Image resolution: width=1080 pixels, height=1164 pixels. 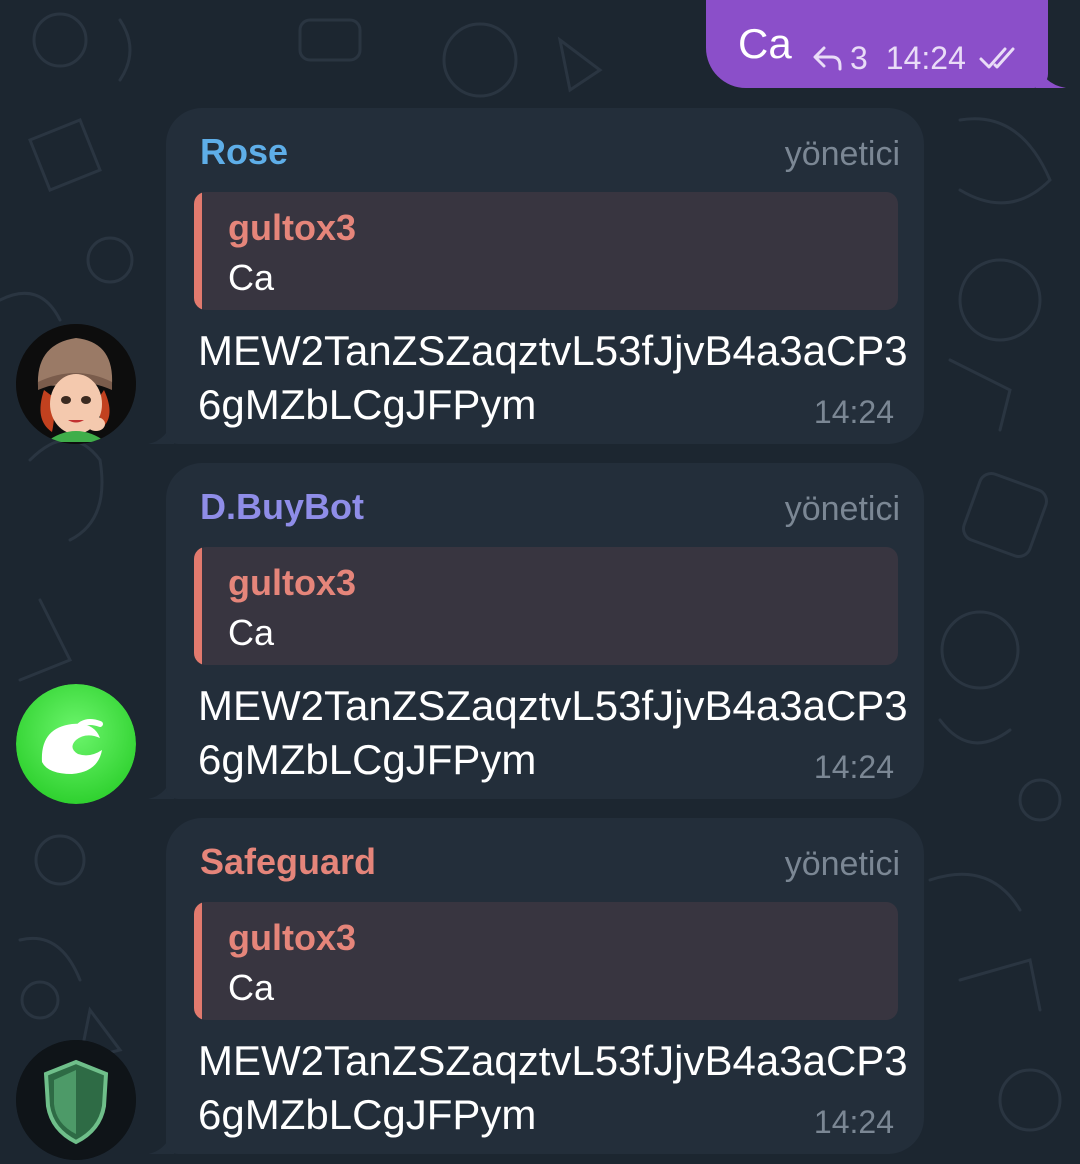 I want to click on avatar-safeguard, so click(x=76, y=1100).